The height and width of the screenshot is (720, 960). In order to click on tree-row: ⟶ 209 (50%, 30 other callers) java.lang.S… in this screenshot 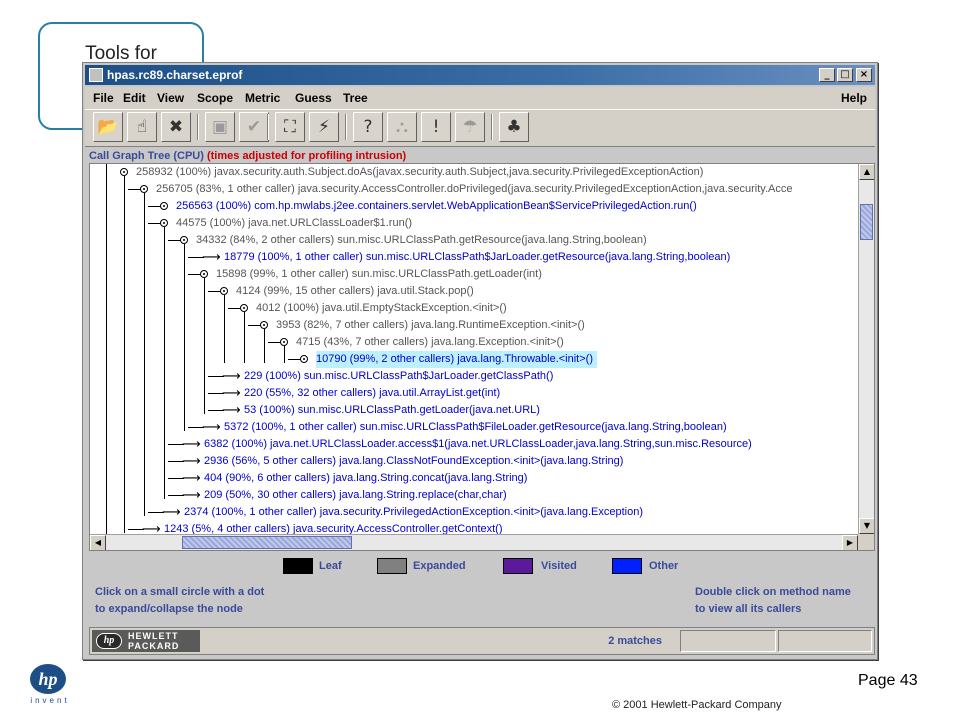, I will do `click(474, 495)`.